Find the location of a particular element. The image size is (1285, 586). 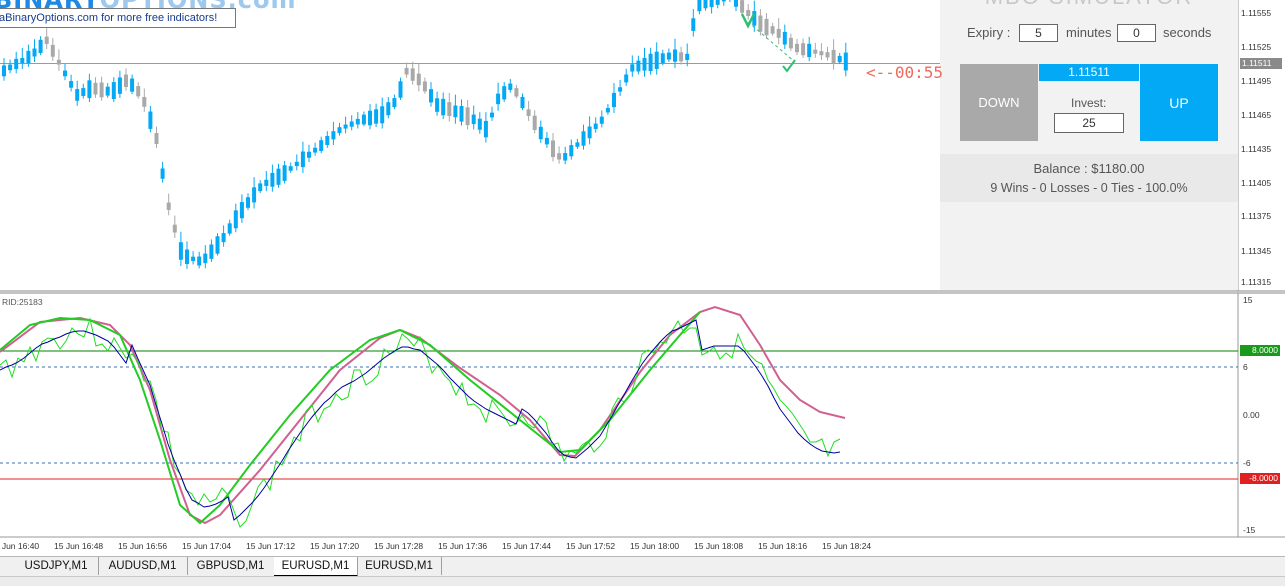

indicator-tick-label: 6 is located at coordinates (1245, 367).